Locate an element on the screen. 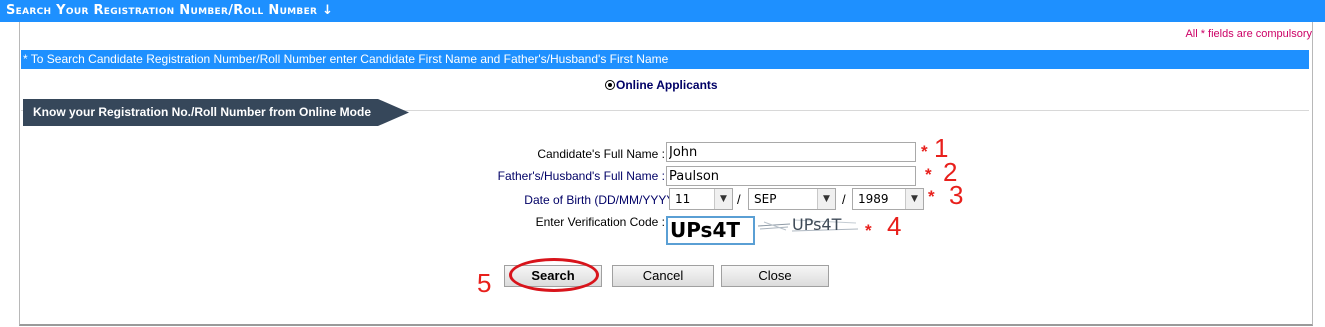  father-name-required-mark: * is located at coordinates (928, 174).